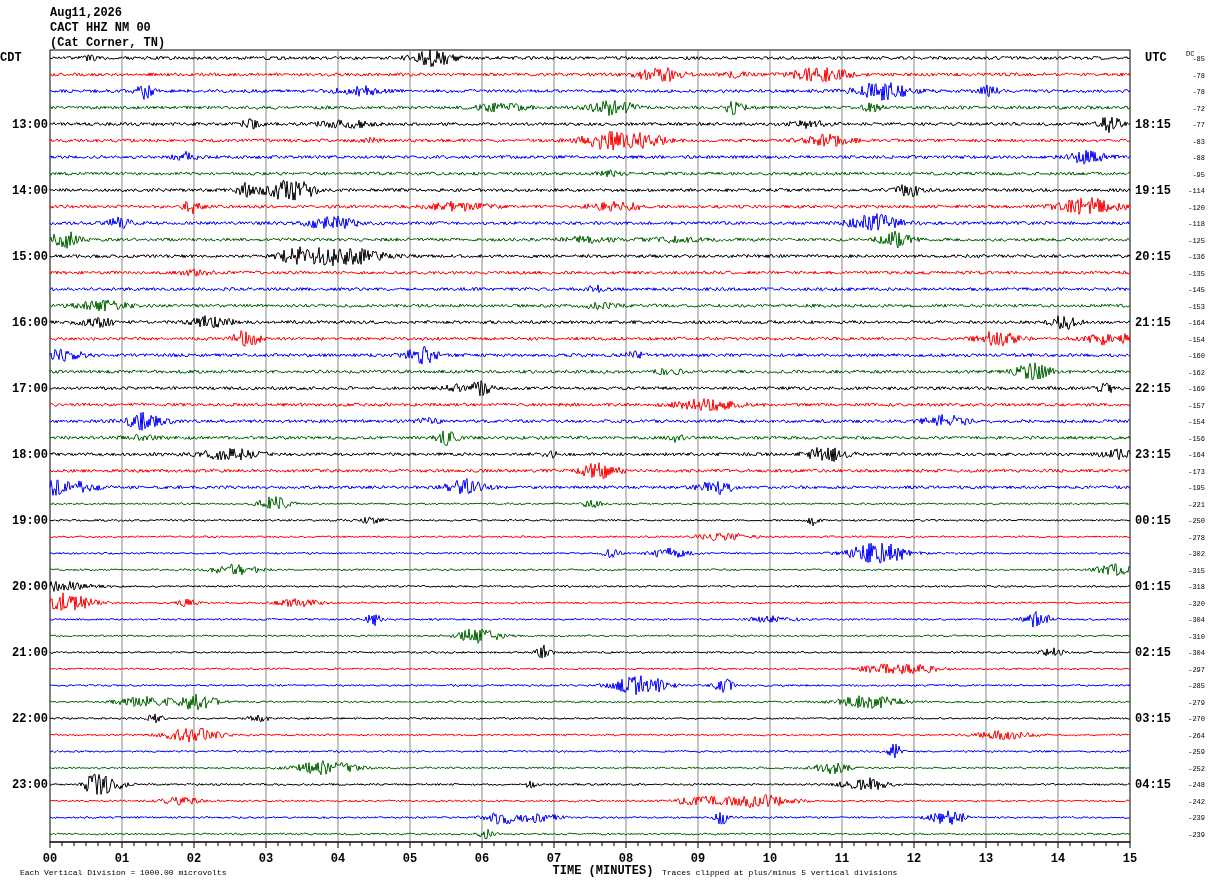 Image resolution: width=1210 pixels, height=886 pixels. Describe the element at coordinates (1153, 125) in the screenshot. I see `time-label: 18:15` at that location.